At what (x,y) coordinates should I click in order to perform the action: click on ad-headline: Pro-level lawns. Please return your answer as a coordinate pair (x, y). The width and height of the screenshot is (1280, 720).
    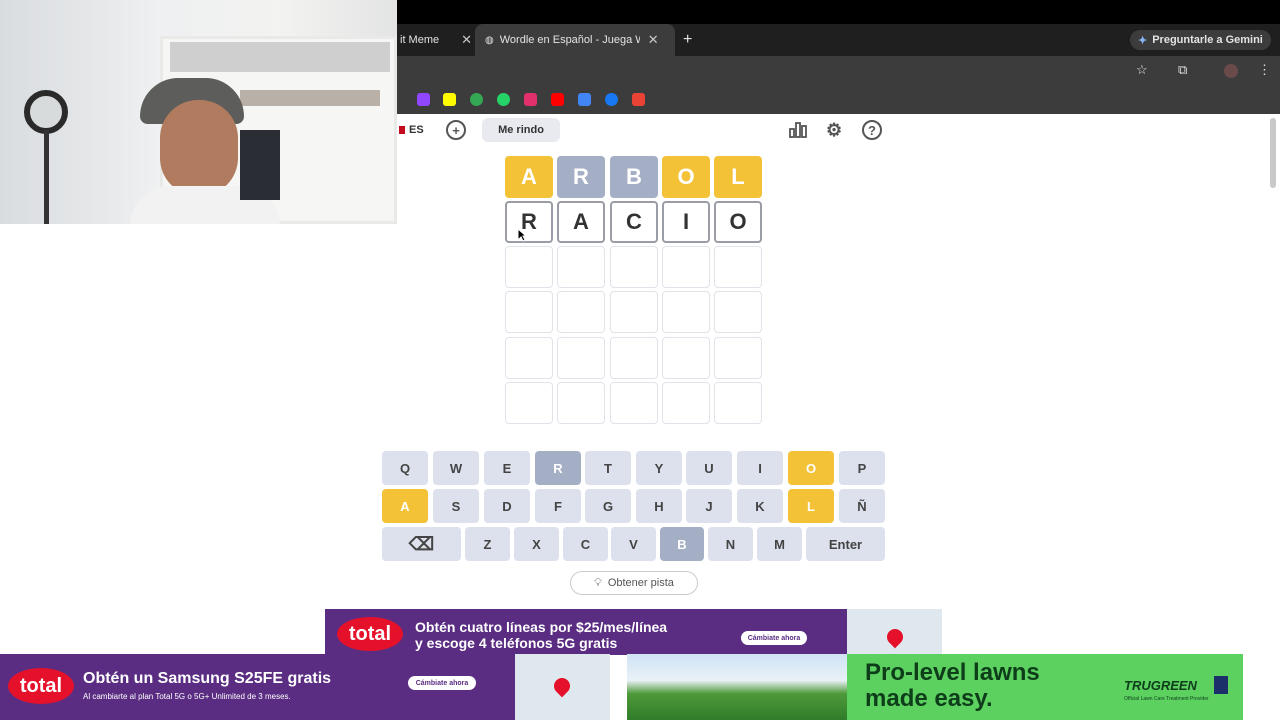
    Looking at the image, I should click on (952, 672).